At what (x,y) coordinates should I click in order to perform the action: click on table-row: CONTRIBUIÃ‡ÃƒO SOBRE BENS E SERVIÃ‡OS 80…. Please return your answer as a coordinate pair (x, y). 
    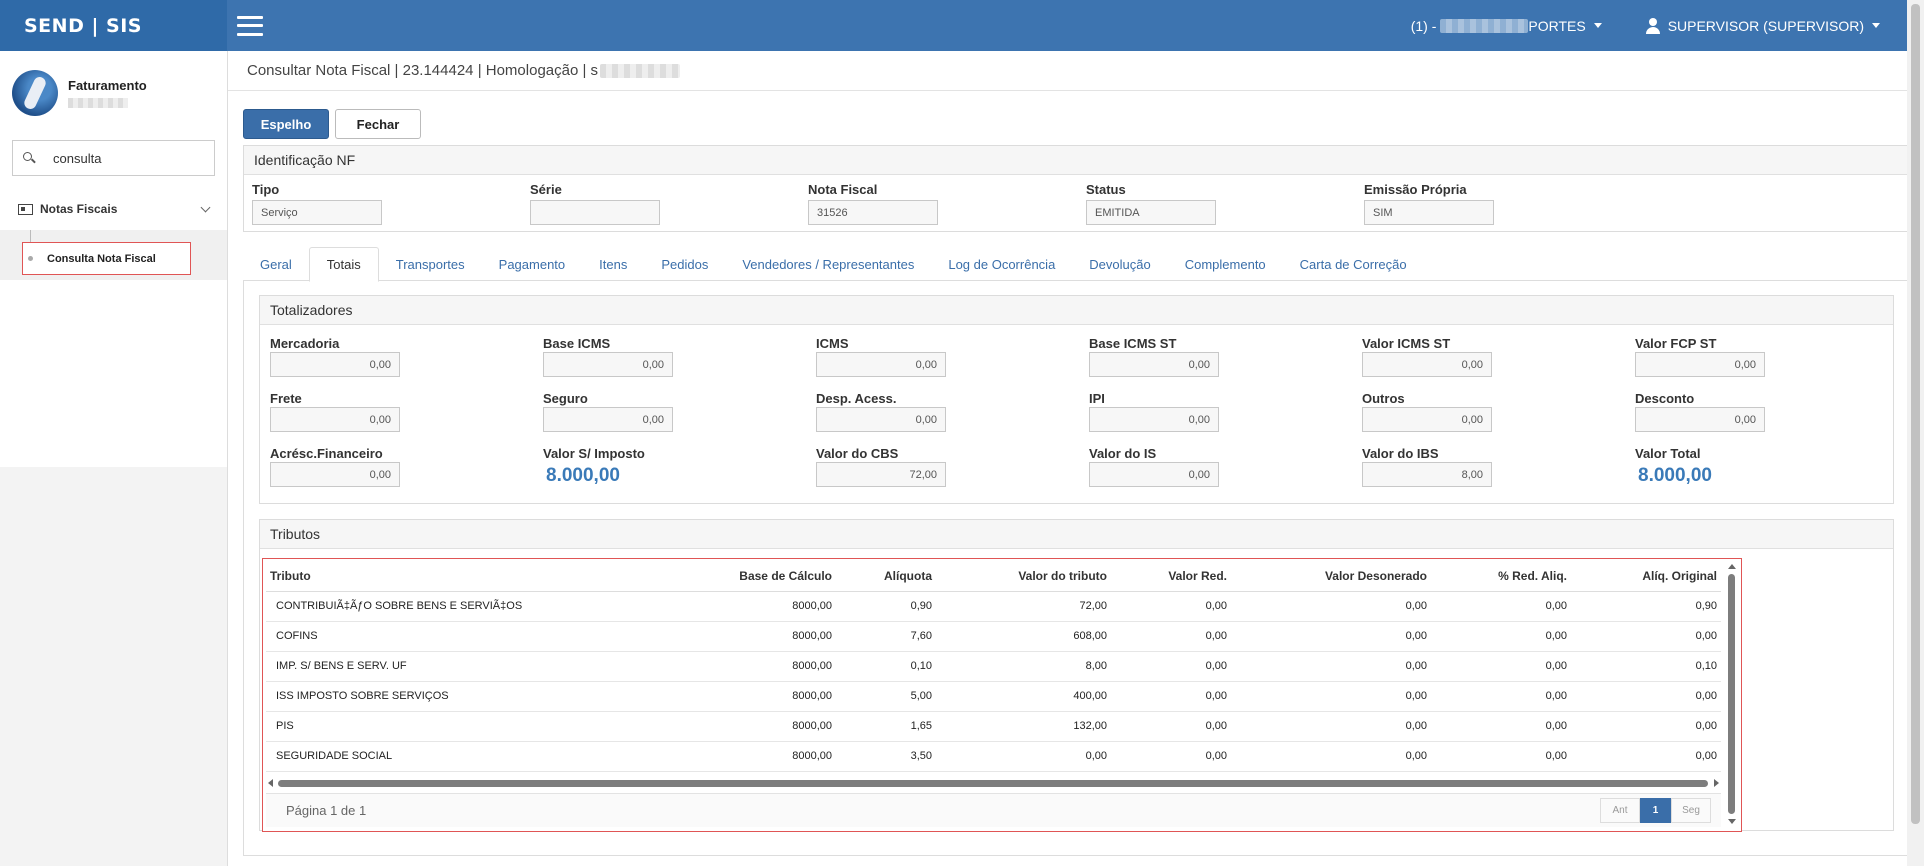
    Looking at the image, I should click on (993, 606).